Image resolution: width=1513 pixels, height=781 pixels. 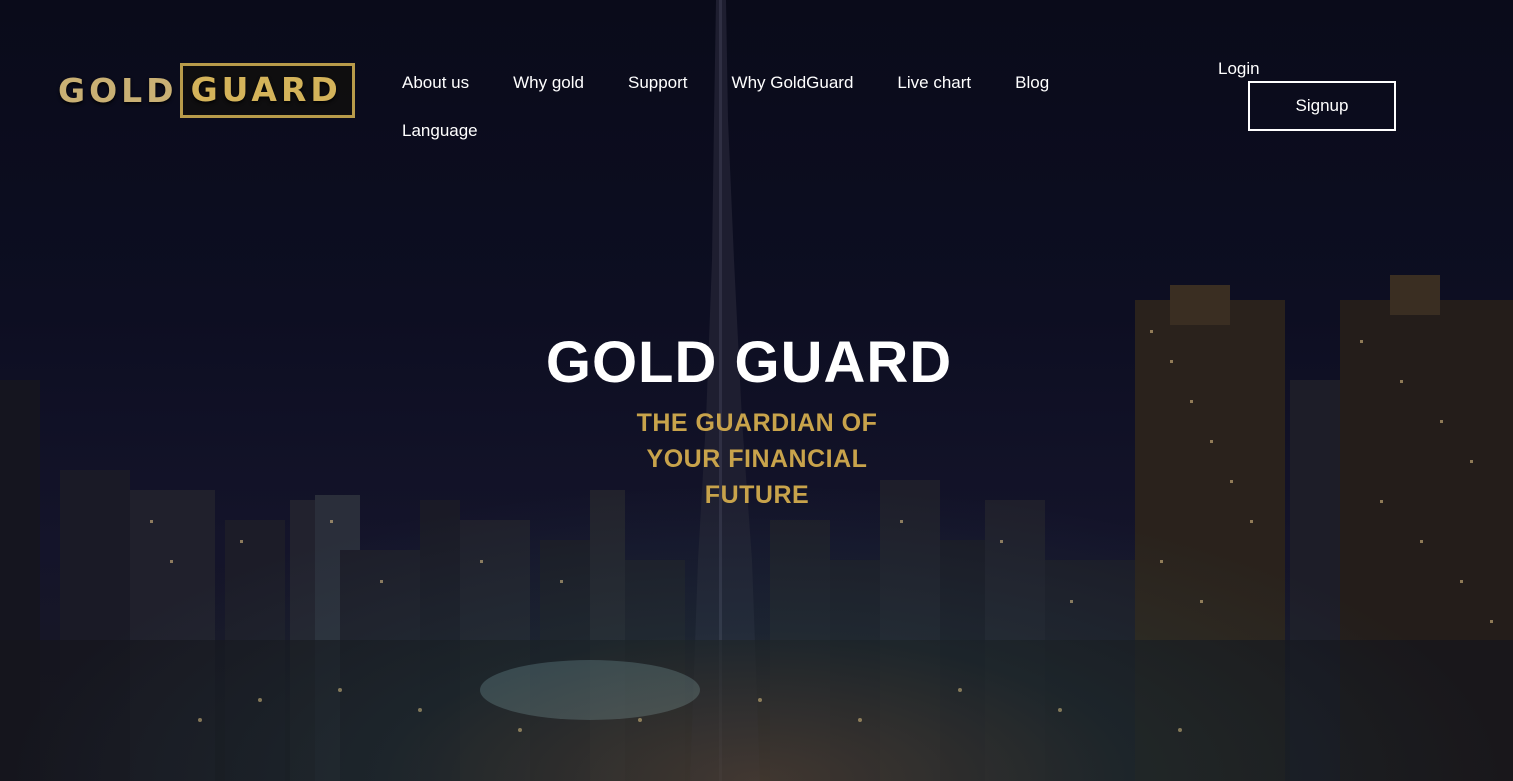 I want to click on signup-button: Signup, so click(x=1322, y=106).